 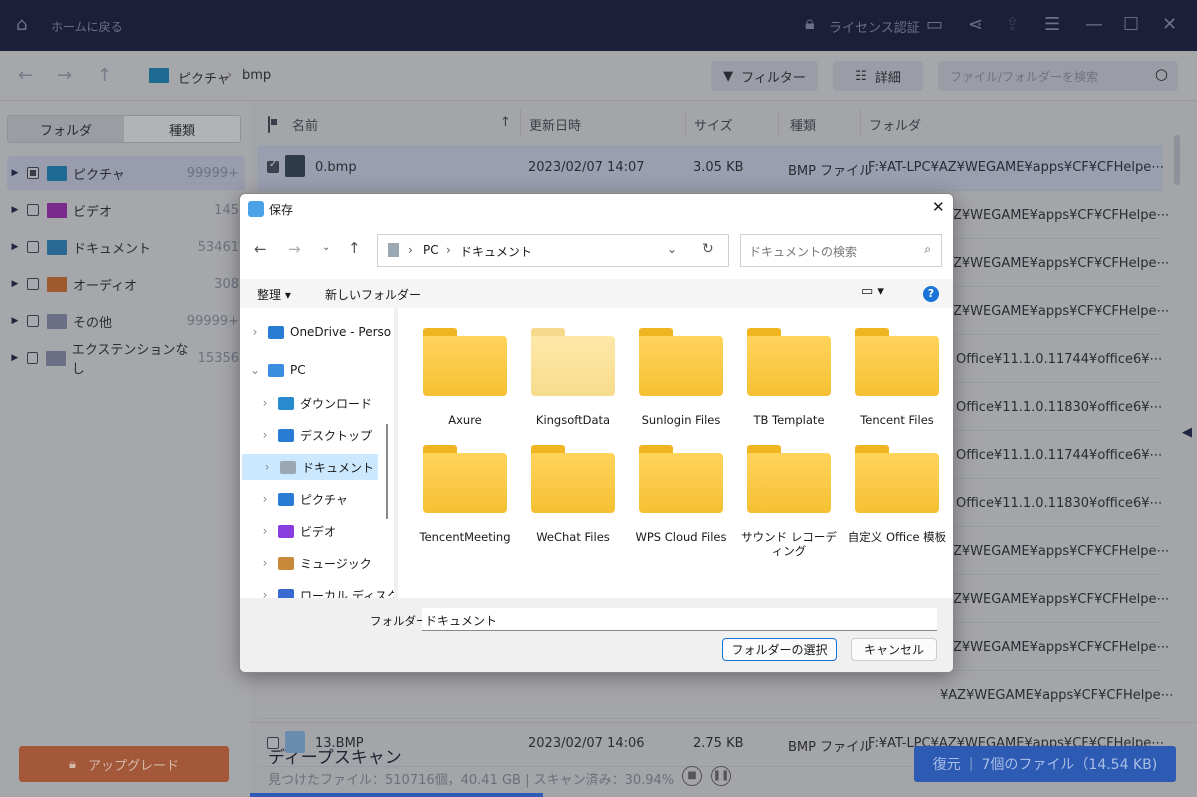 What do you see at coordinates (874, 26) in the screenshot?
I see `license-link: ライセンス認証` at bounding box center [874, 26].